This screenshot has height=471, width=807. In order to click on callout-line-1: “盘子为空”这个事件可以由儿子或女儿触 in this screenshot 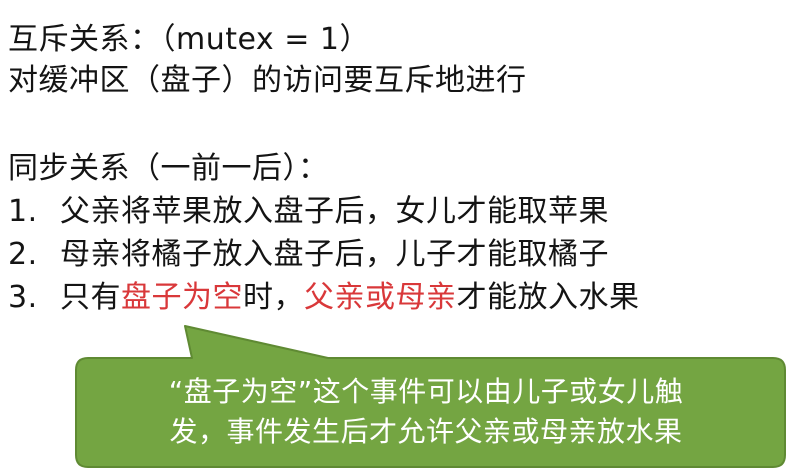, I will do `click(426, 391)`.